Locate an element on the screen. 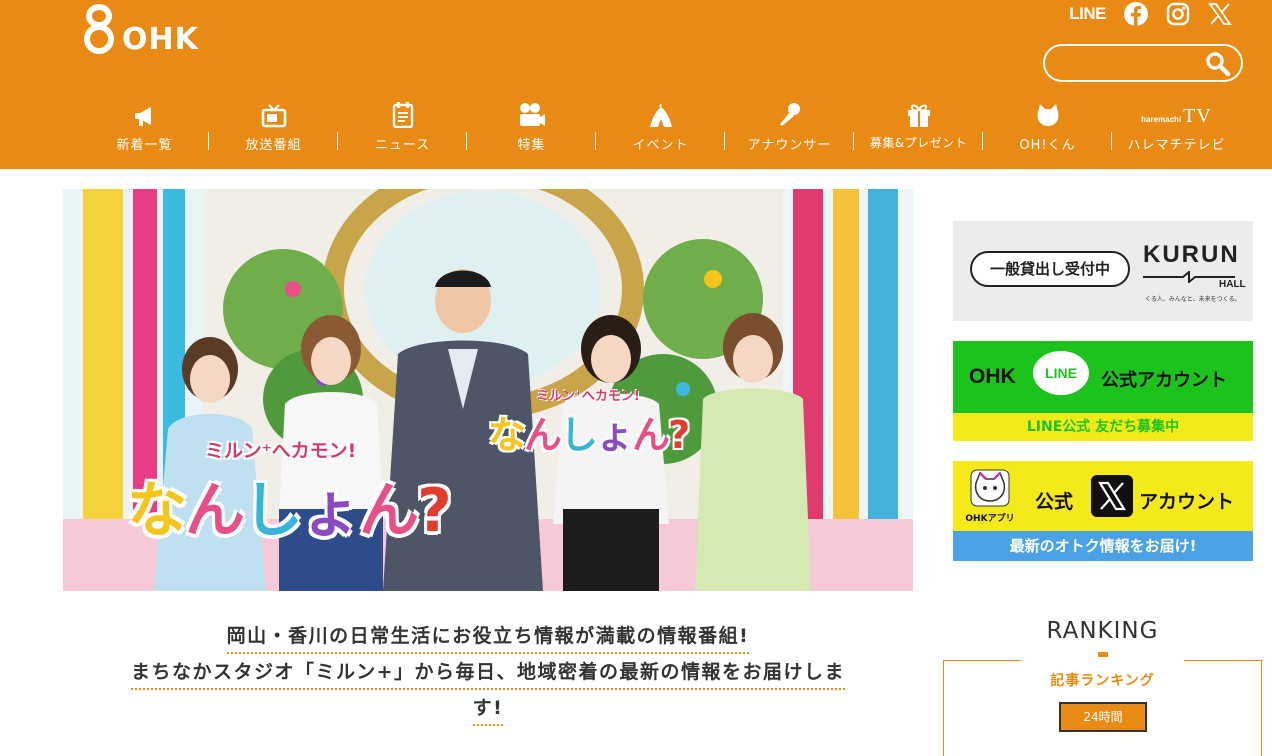 Image resolution: width=1272 pixels, height=756 pixels. nav-item-programs: 放送番組 is located at coordinates (273, 128).